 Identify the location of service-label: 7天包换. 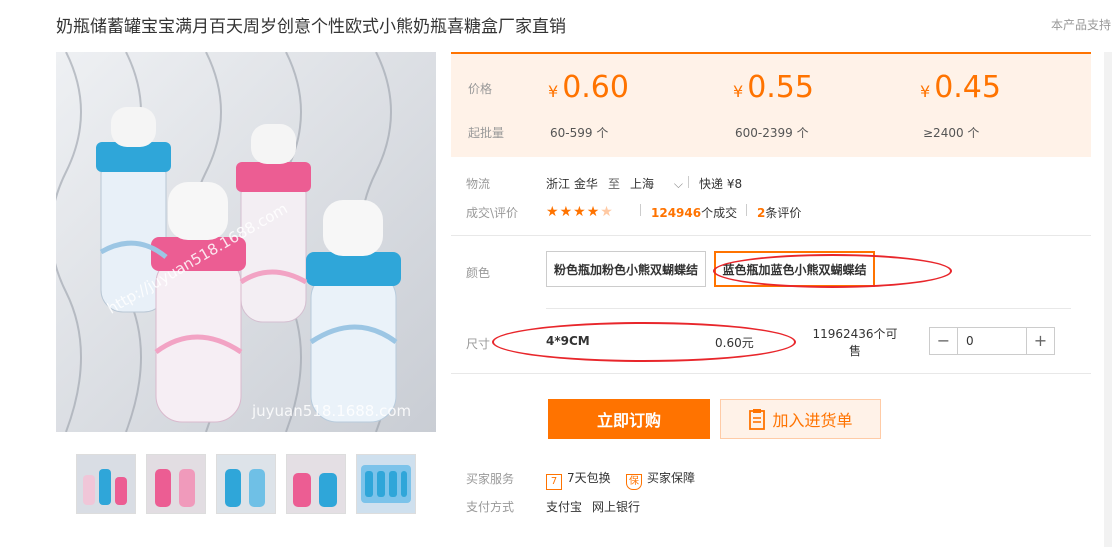
(589, 478).